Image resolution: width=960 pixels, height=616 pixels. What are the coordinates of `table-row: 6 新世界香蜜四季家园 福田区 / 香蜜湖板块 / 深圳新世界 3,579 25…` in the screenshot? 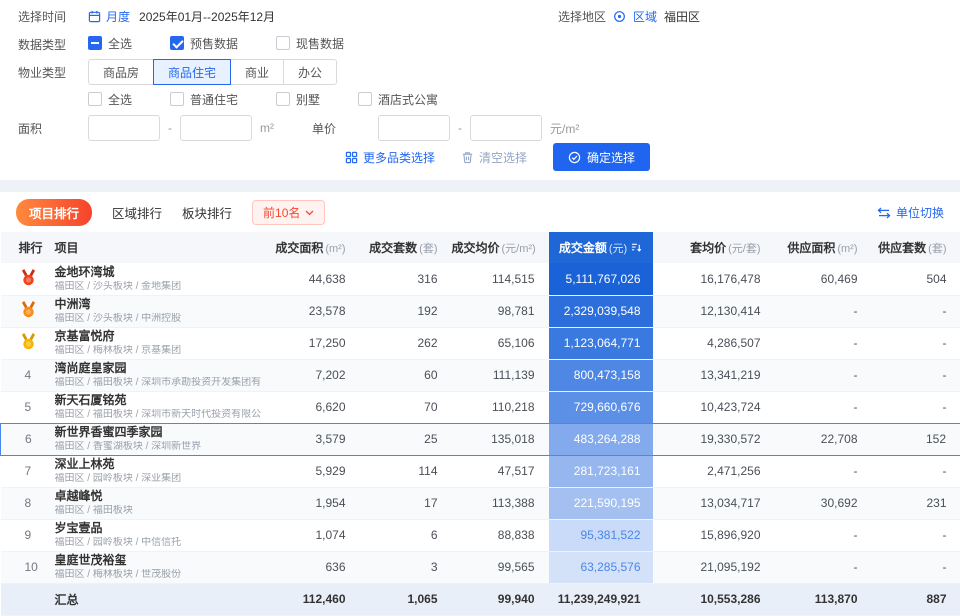 It's located at (480, 439).